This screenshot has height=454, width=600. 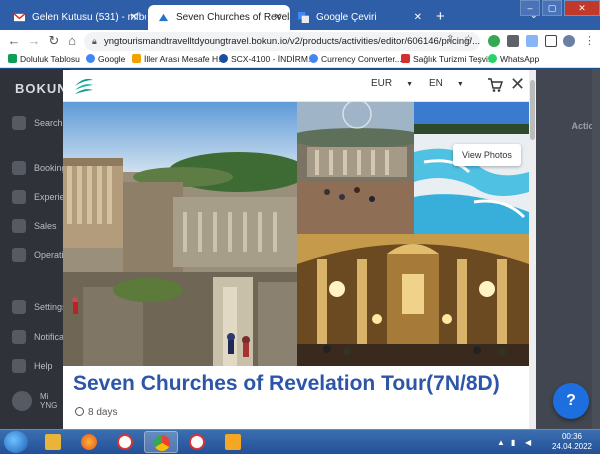 I want to click on clock-icon, so click(x=79, y=411).